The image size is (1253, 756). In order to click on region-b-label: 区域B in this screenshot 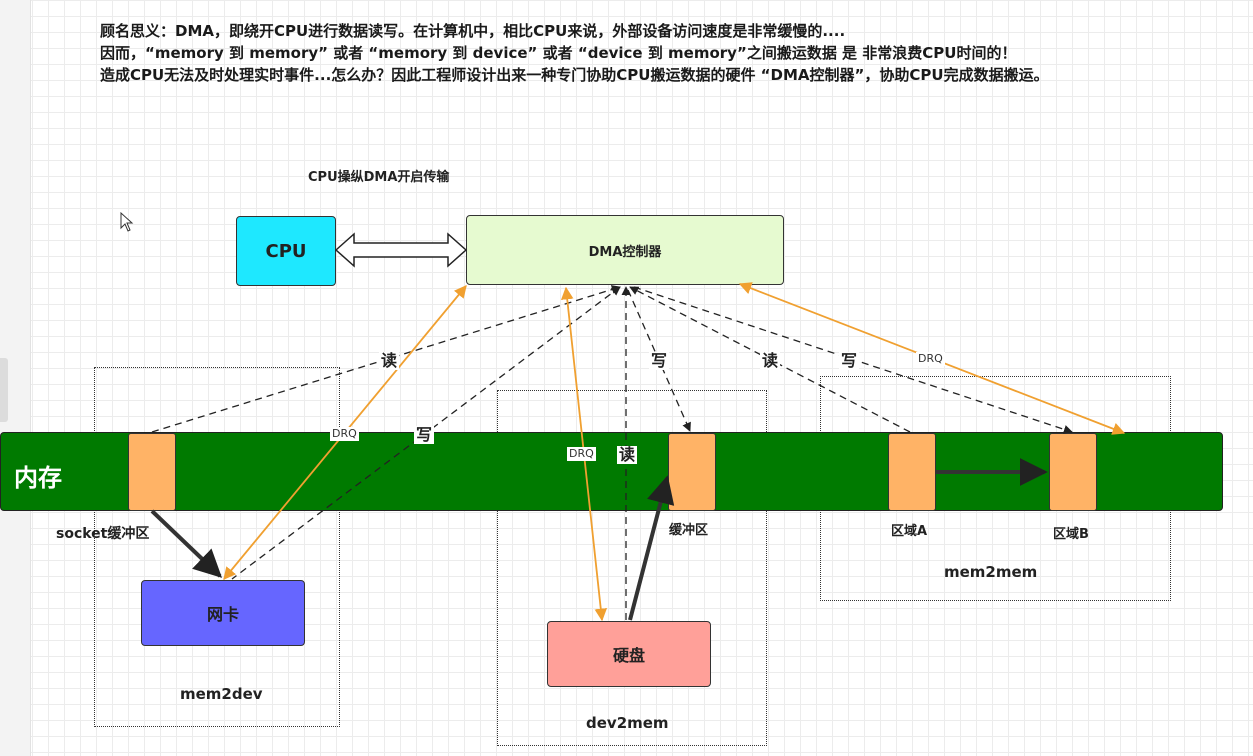, I will do `click(1071, 534)`.